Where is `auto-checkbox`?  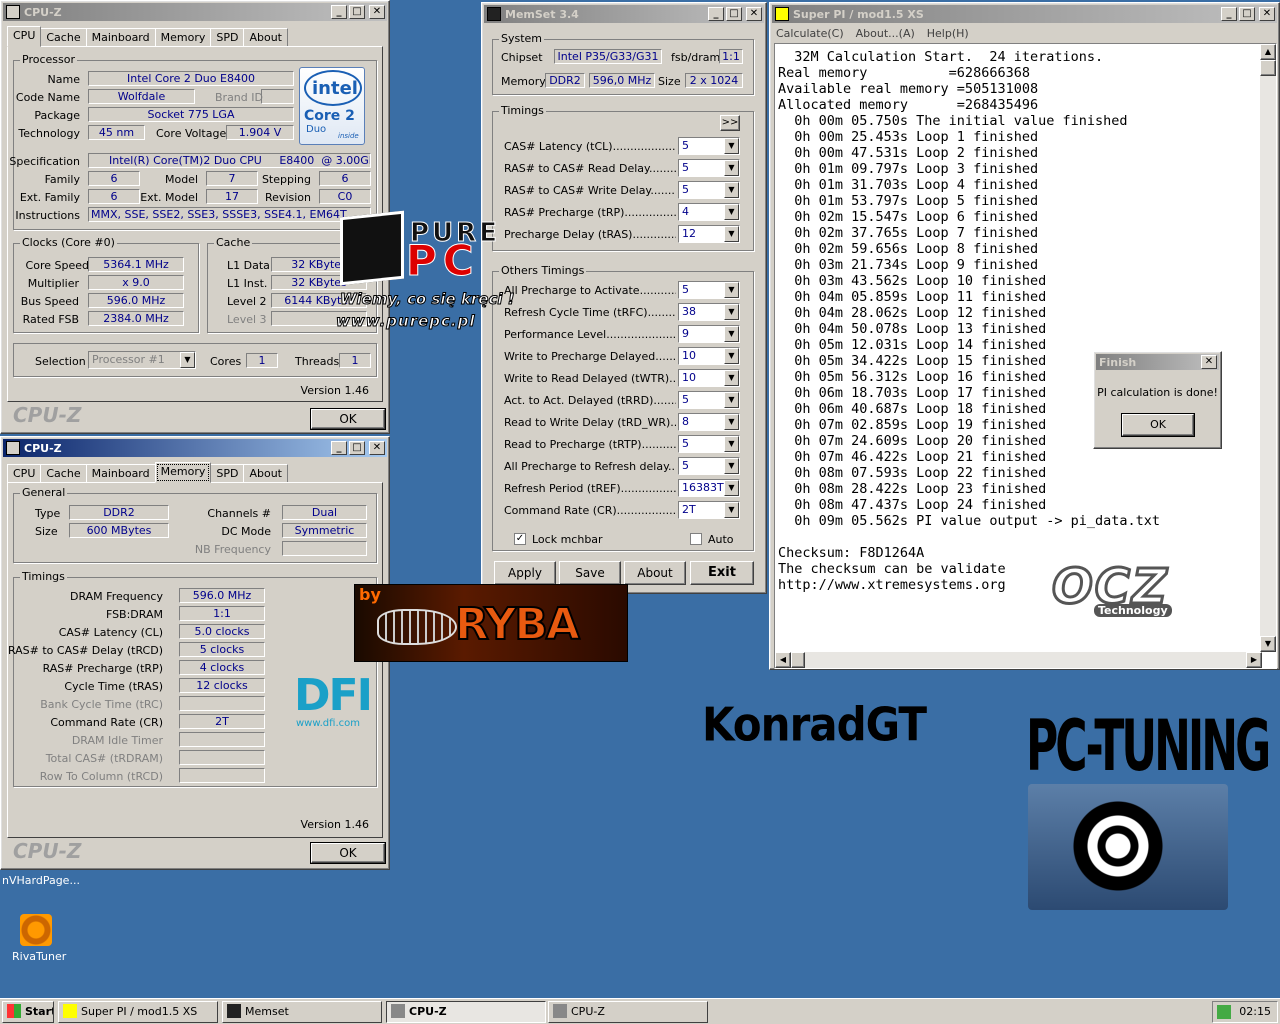
auto-checkbox is located at coordinates (696, 539).